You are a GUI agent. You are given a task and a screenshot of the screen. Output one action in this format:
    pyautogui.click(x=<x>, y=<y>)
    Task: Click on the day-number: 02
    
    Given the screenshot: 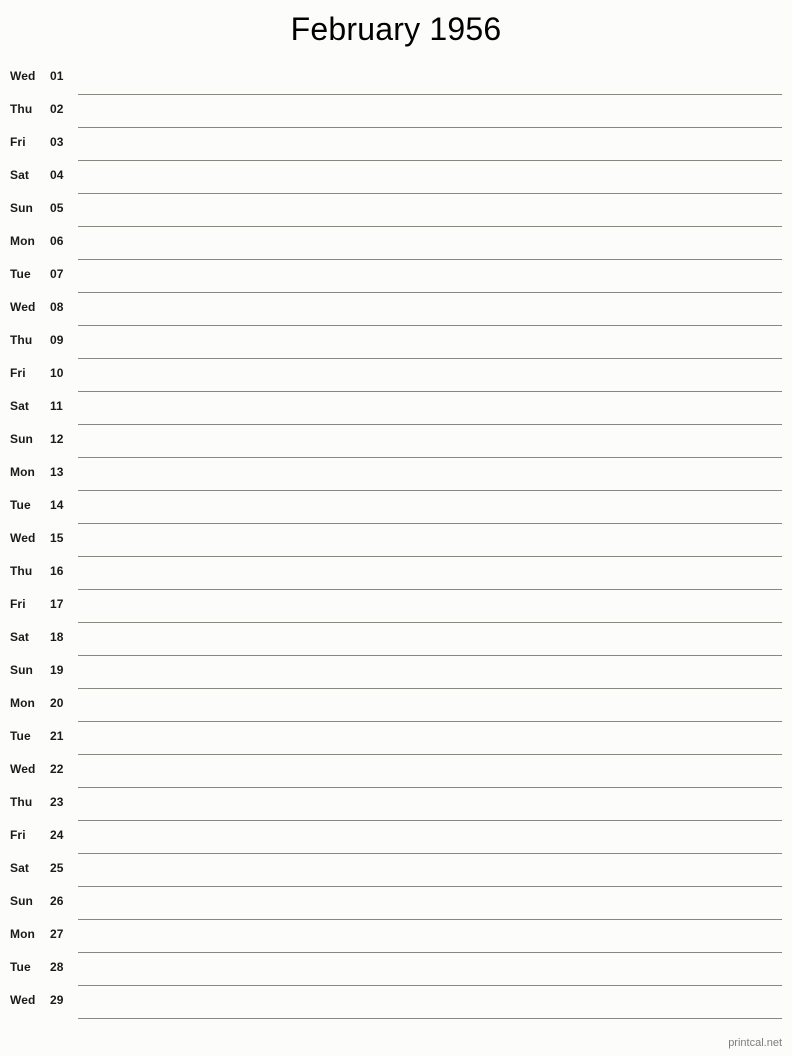 What is the action you would take?
    pyautogui.click(x=57, y=109)
    